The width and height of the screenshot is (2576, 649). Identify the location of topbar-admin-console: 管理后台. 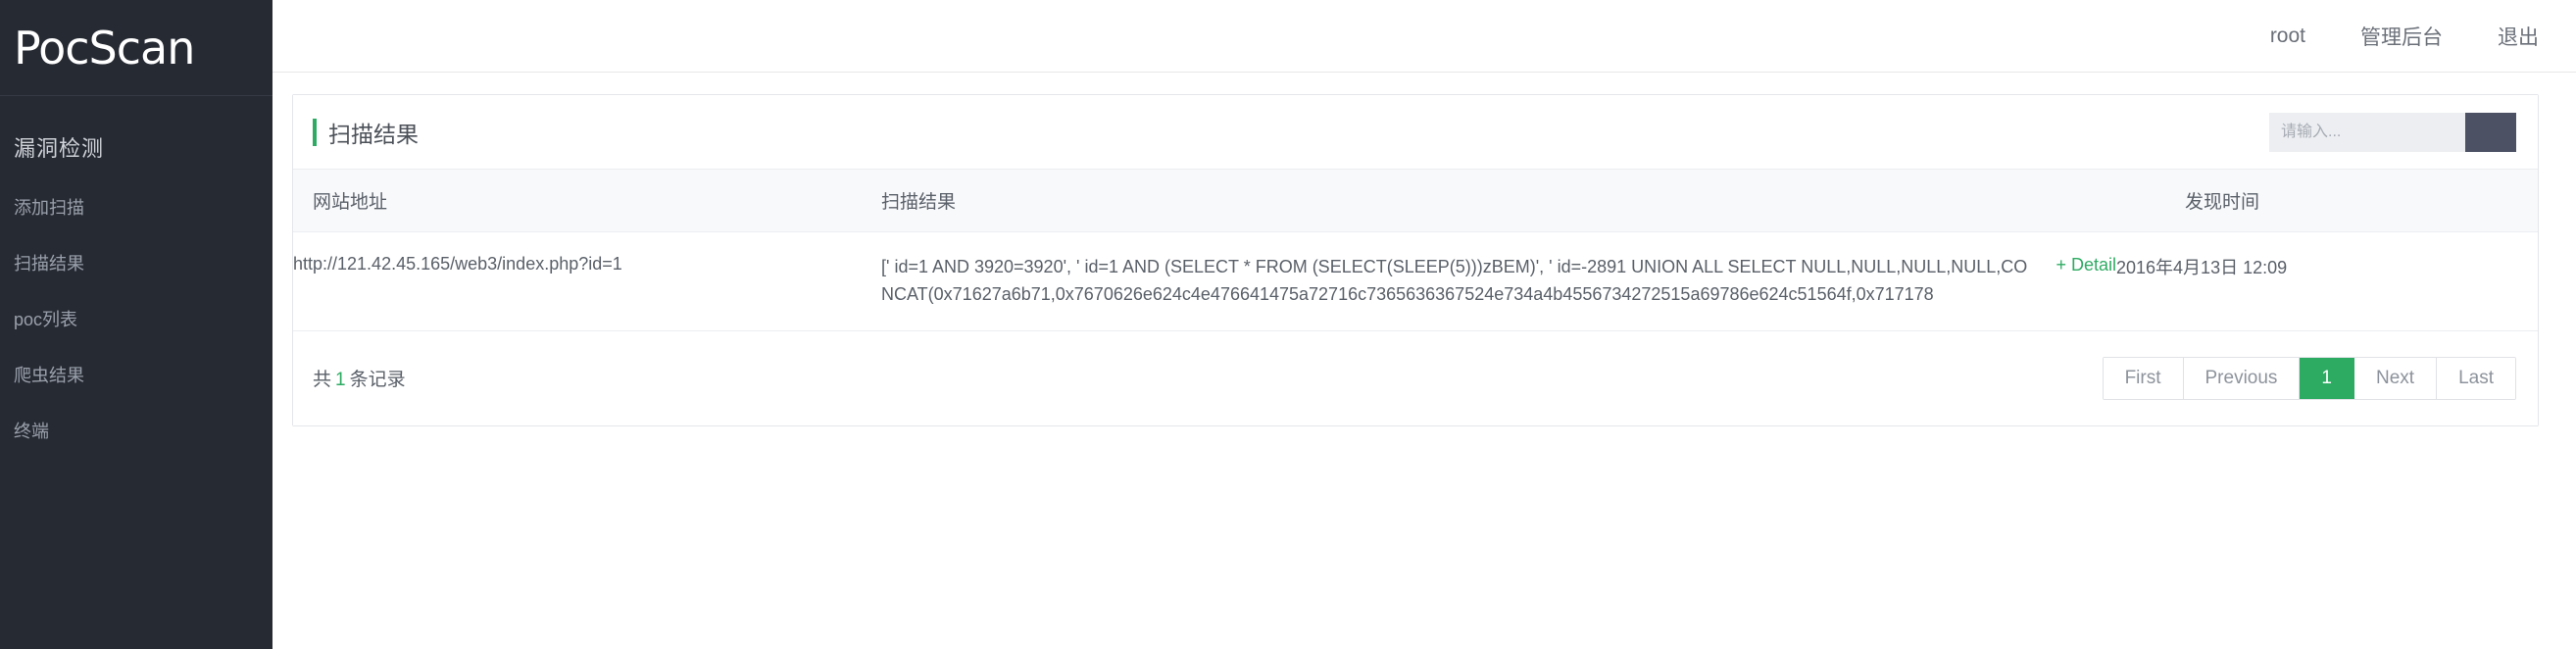
(2401, 36).